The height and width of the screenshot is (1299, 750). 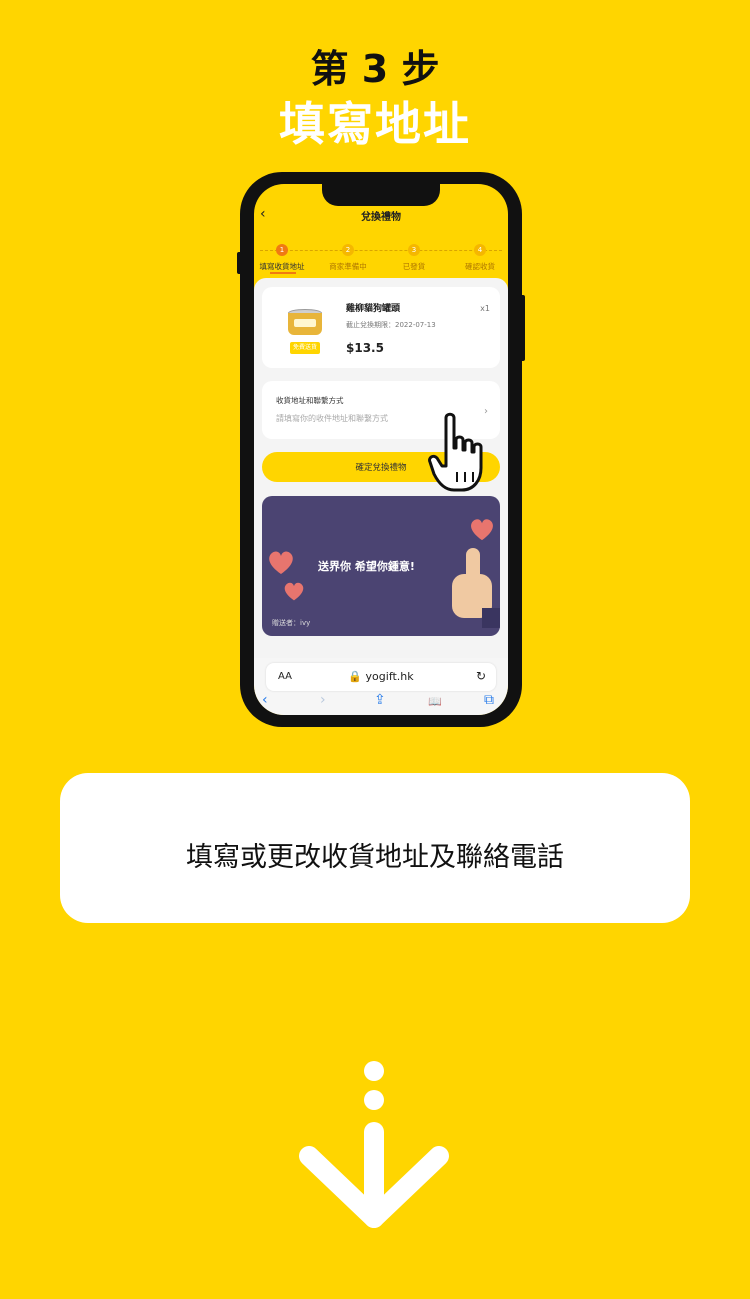 What do you see at coordinates (414, 250) in the screenshot?
I see `progress-step-3-dot: 3` at bounding box center [414, 250].